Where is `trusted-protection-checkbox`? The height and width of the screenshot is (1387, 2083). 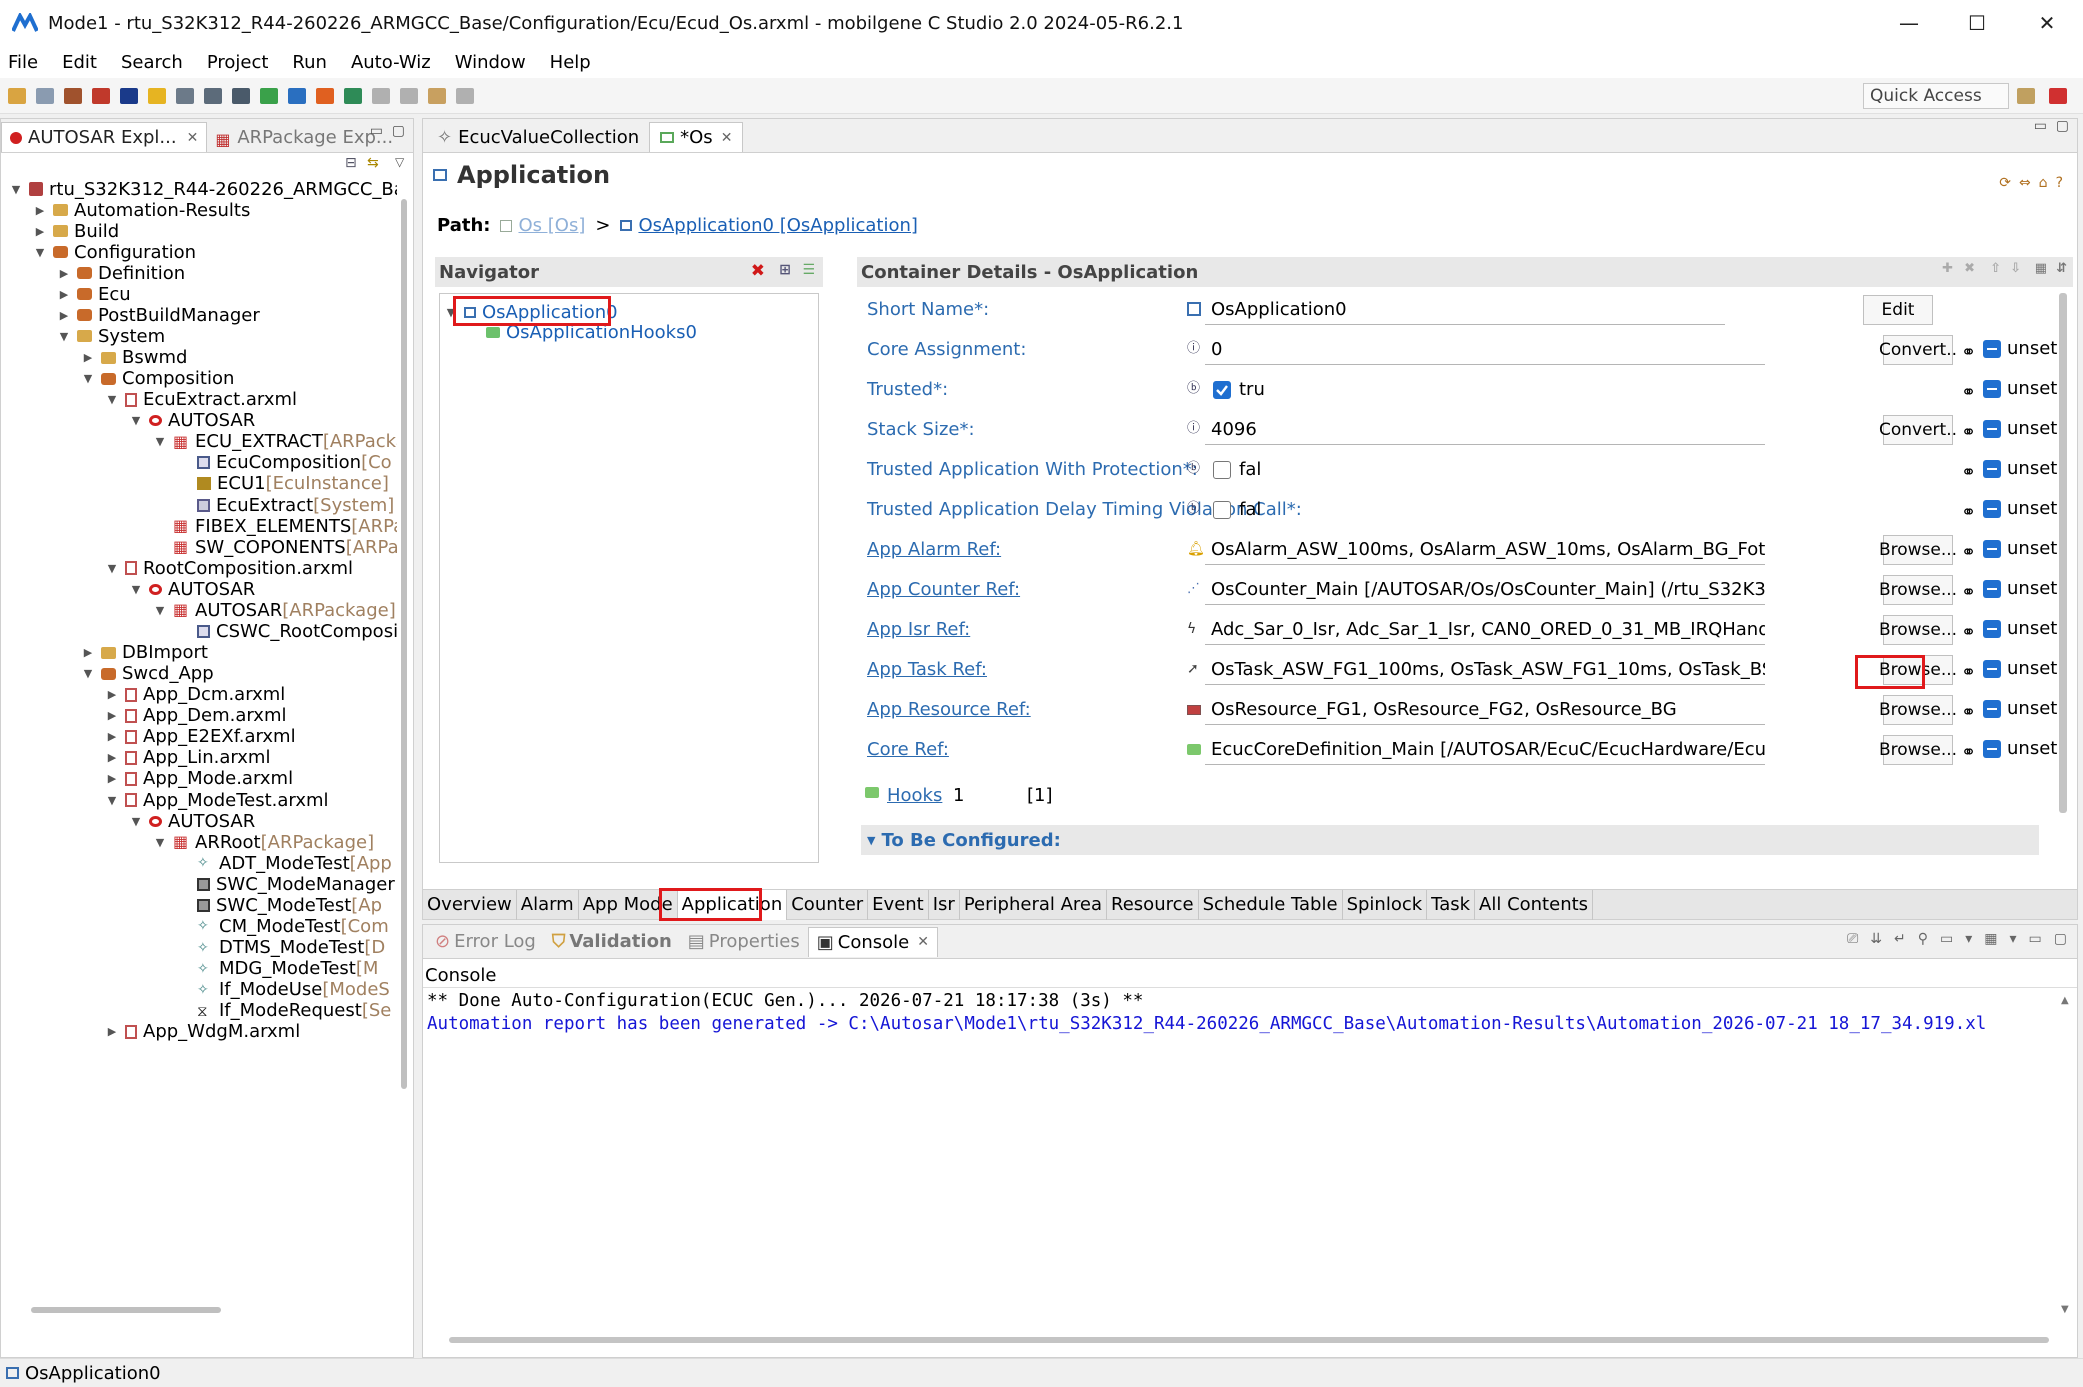
trusted-protection-checkbox is located at coordinates (1222, 470).